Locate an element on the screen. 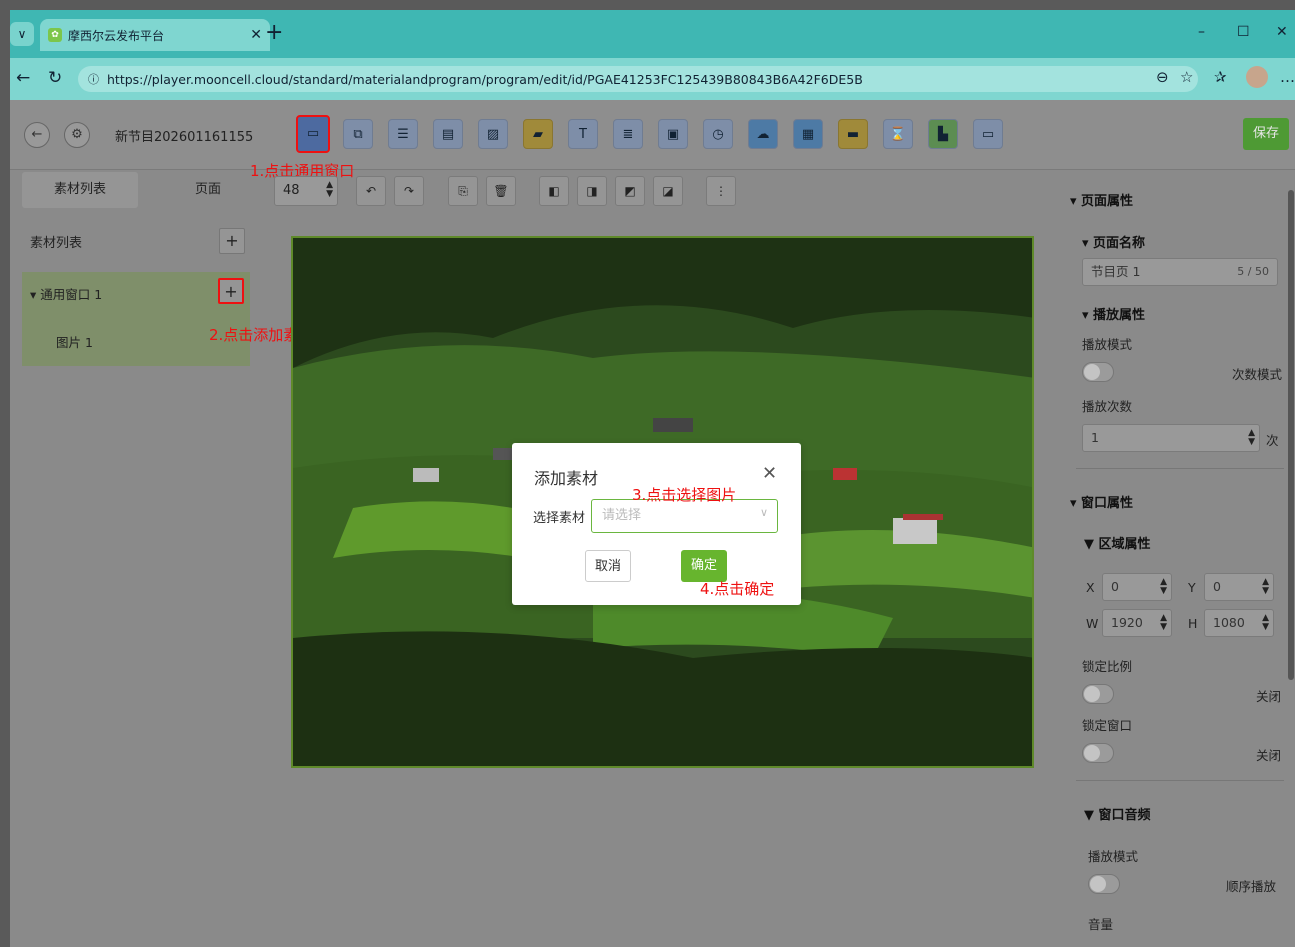 This screenshot has height=947, width=1295. w-value: 1920 is located at coordinates (1127, 622).